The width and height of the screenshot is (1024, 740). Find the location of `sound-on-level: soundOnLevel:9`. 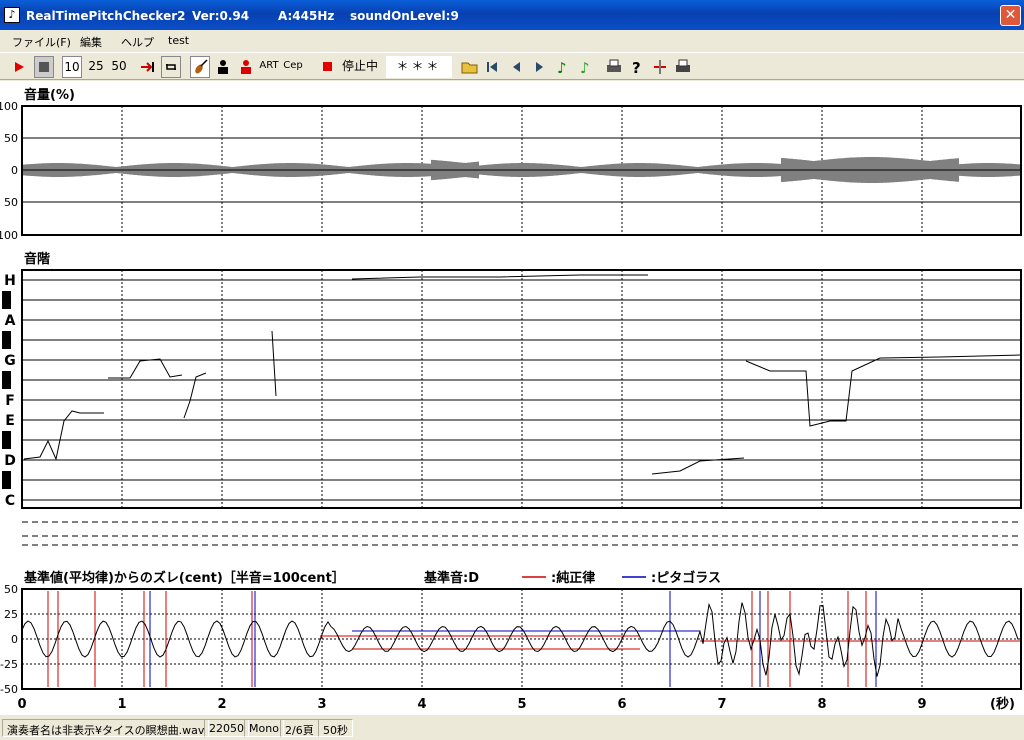

sound-on-level: soundOnLevel:9 is located at coordinates (404, 16).